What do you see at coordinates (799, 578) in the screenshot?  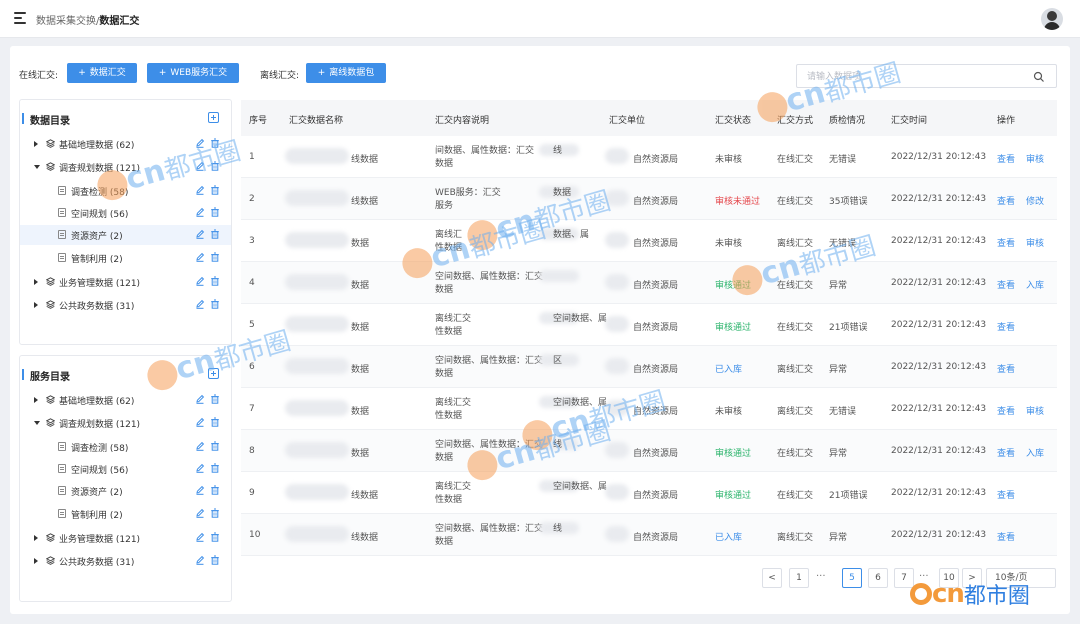 I see `page-button: 1` at bounding box center [799, 578].